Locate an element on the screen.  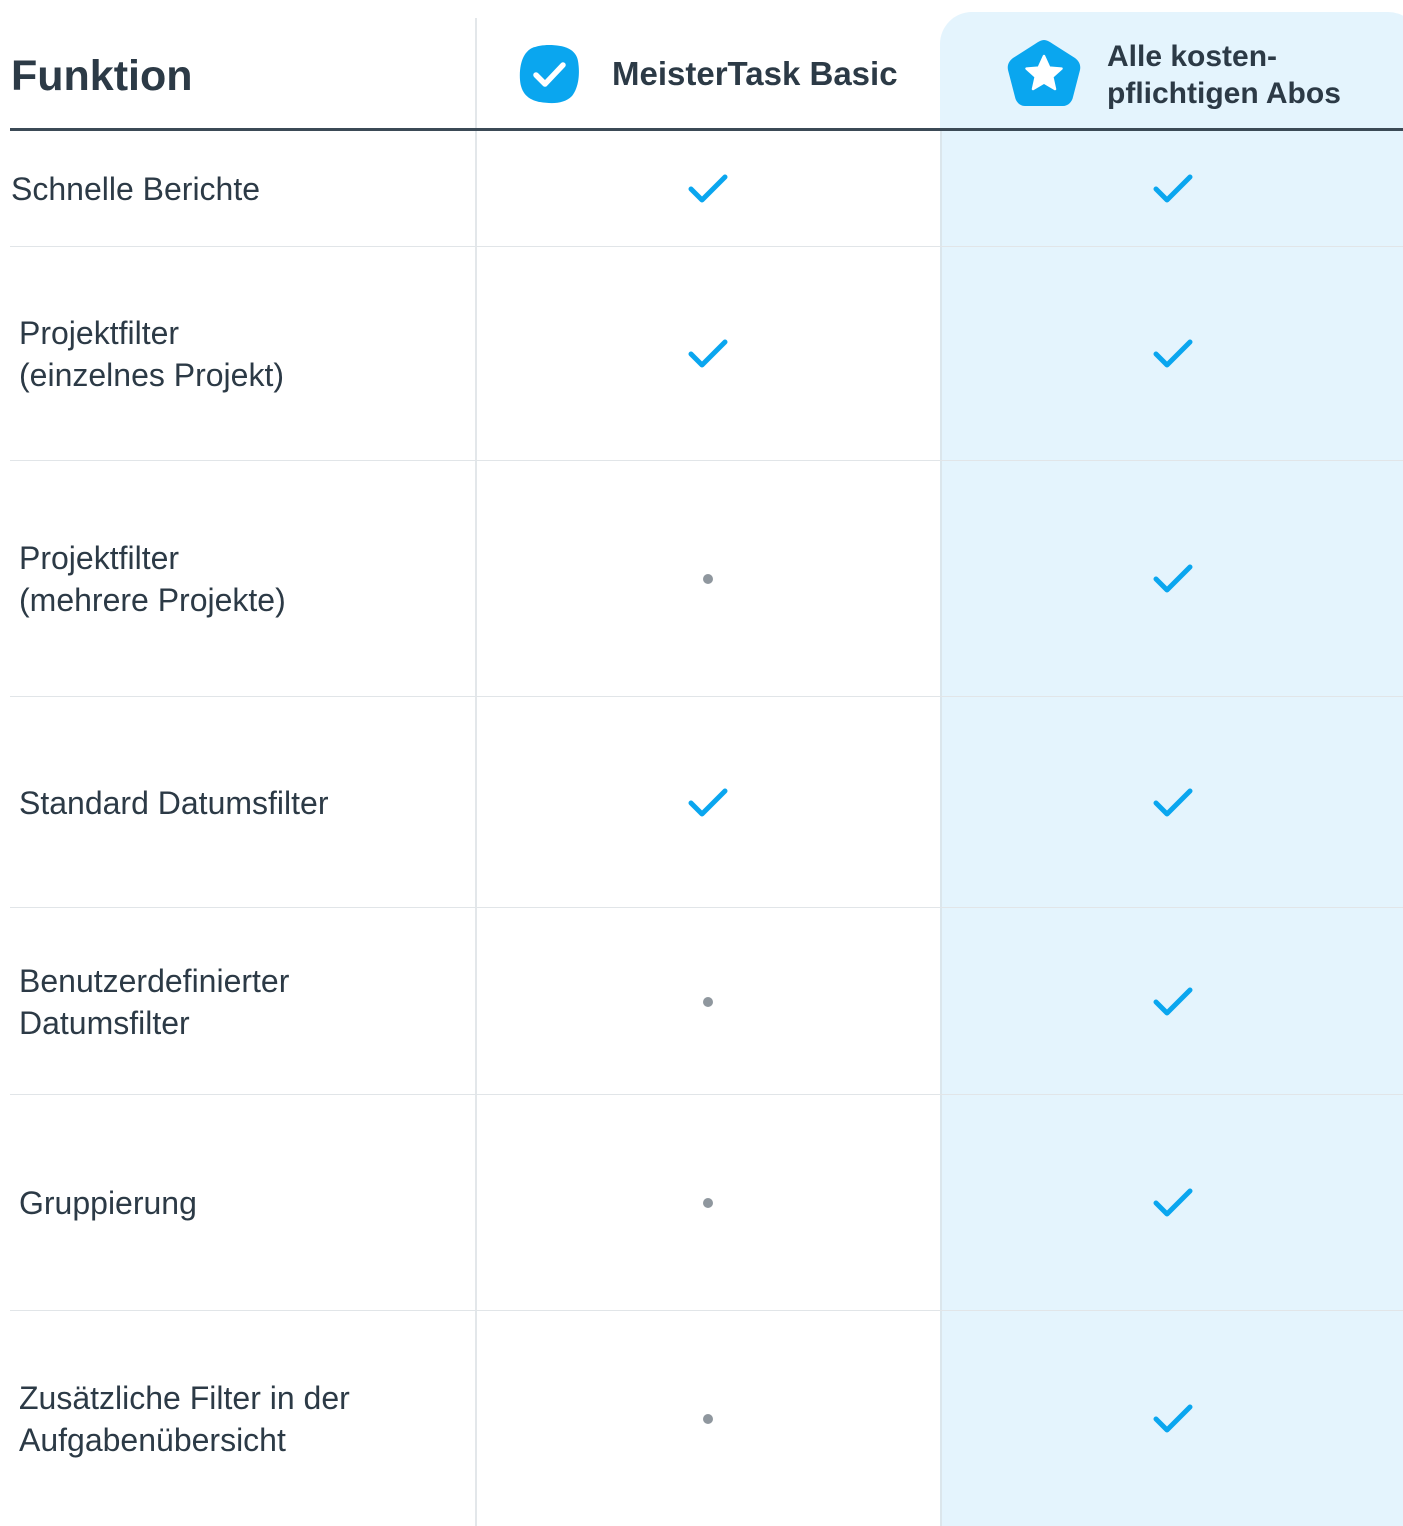
table-row: Gruppierung is located at coordinates (701, 1203).